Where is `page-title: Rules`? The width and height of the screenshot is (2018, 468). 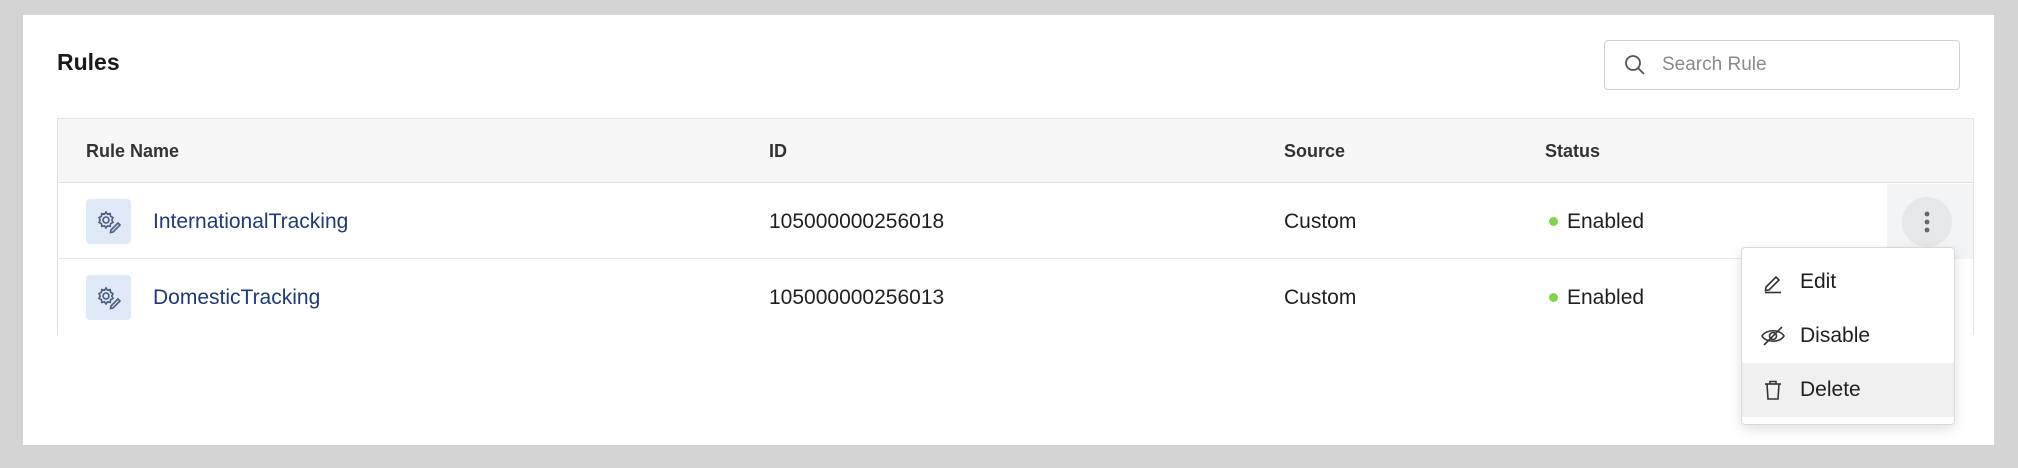
page-title: Rules is located at coordinates (88, 62).